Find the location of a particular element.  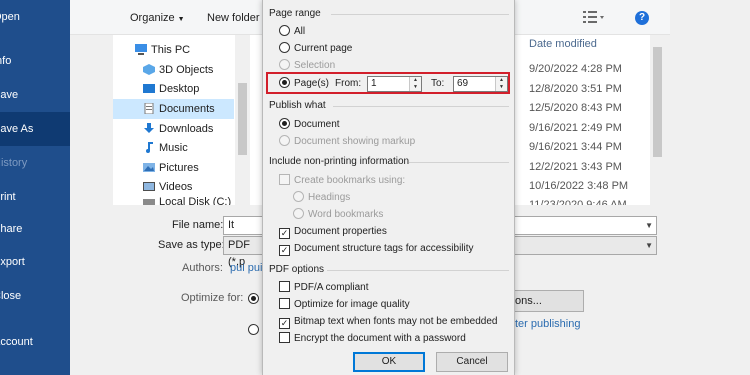

cube-icon is located at coordinates (149, 68).